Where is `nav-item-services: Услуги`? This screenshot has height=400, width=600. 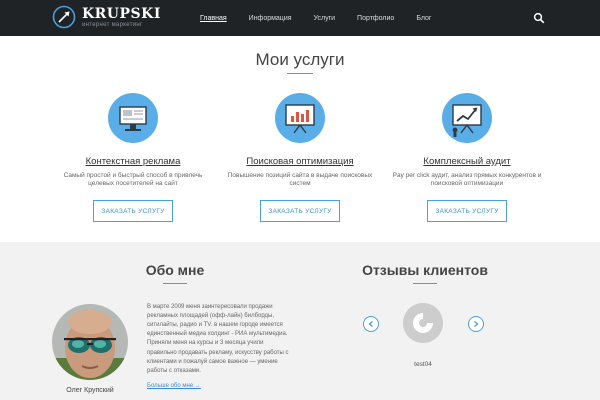 nav-item-services: Услуги is located at coordinates (325, 18).